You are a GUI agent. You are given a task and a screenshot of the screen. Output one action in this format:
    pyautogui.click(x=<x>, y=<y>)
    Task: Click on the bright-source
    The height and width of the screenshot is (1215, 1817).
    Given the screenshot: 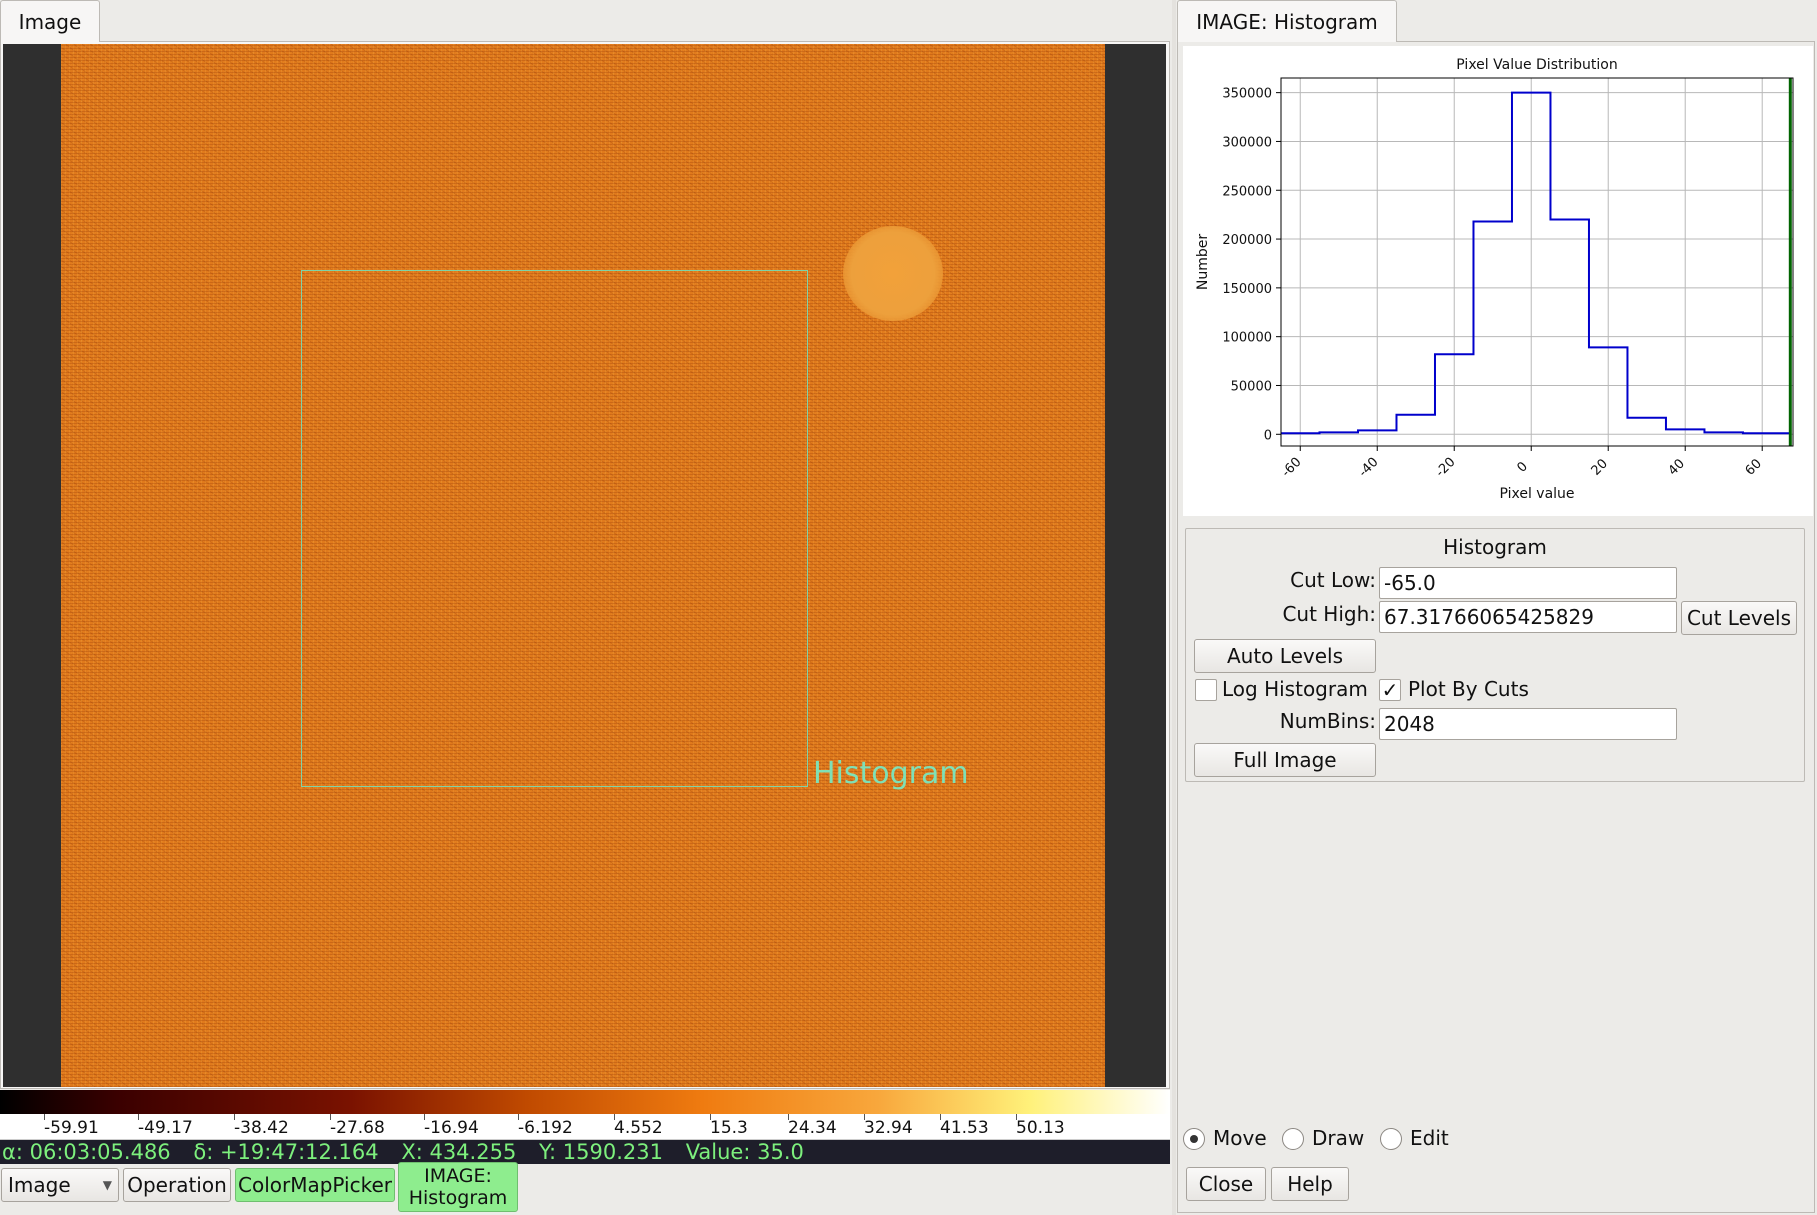 What is the action you would take?
    pyautogui.click(x=893, y=273)
    